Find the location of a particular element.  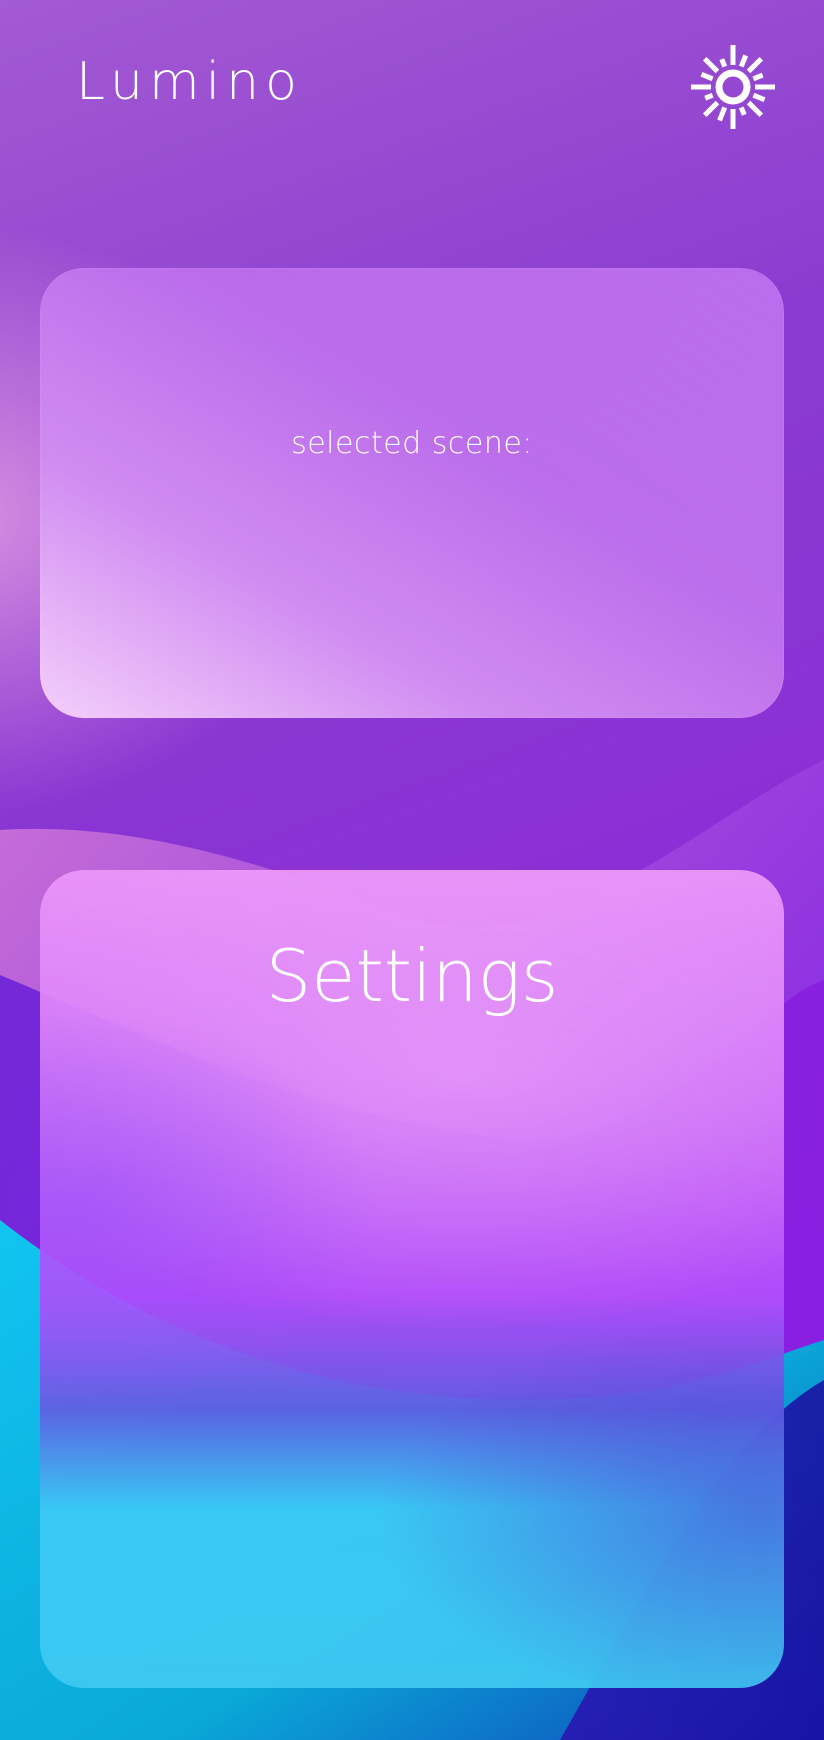

settings-title: Settings is located at coordinates (412, 976).